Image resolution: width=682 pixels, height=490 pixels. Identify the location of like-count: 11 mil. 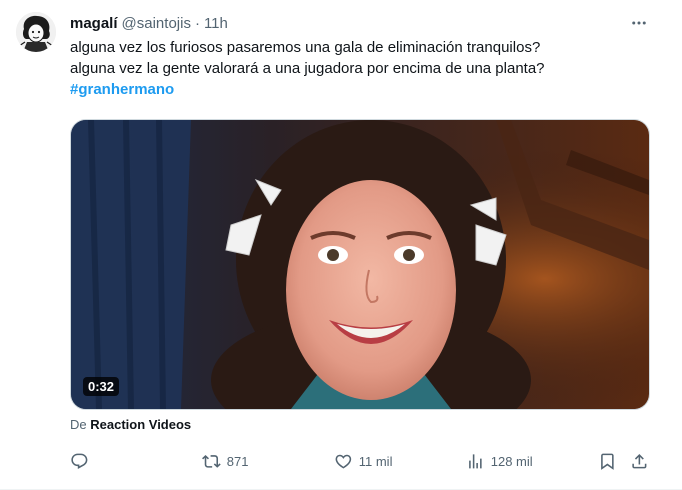
(375, 461).